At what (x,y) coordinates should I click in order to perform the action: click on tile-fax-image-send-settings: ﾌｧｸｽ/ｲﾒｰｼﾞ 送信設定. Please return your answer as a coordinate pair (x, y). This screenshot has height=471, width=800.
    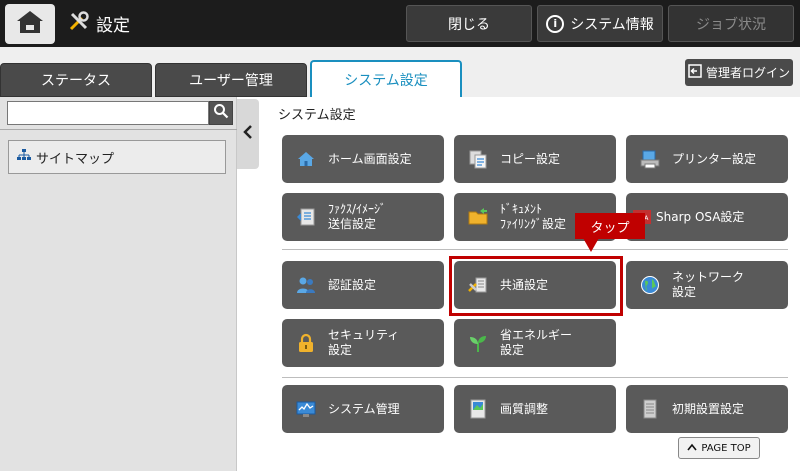
    Looking at the image, I should click on (363, 217).